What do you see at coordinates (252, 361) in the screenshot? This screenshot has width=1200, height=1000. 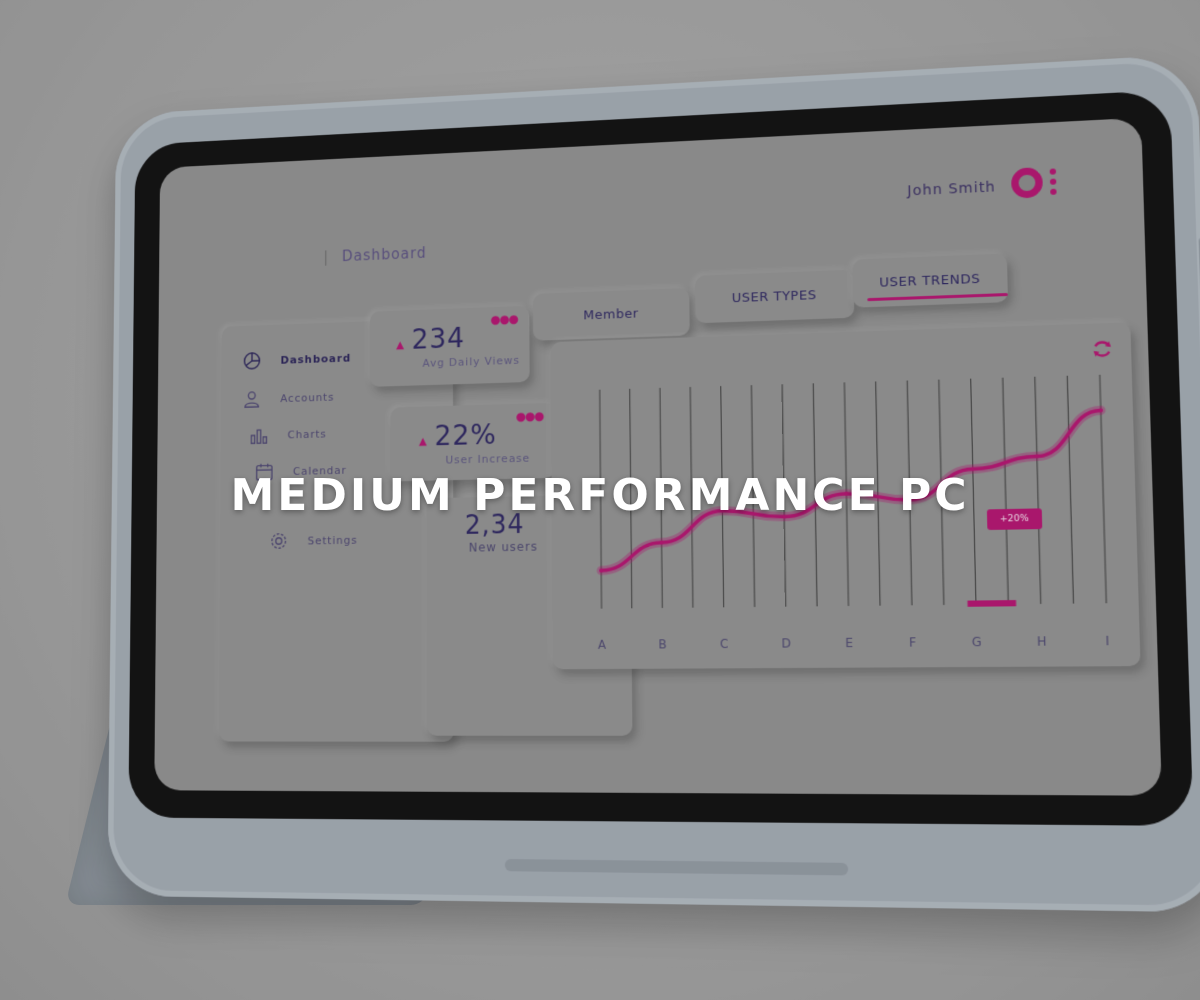 I see `pie-chart-icon` at bounding box center [252, 361].